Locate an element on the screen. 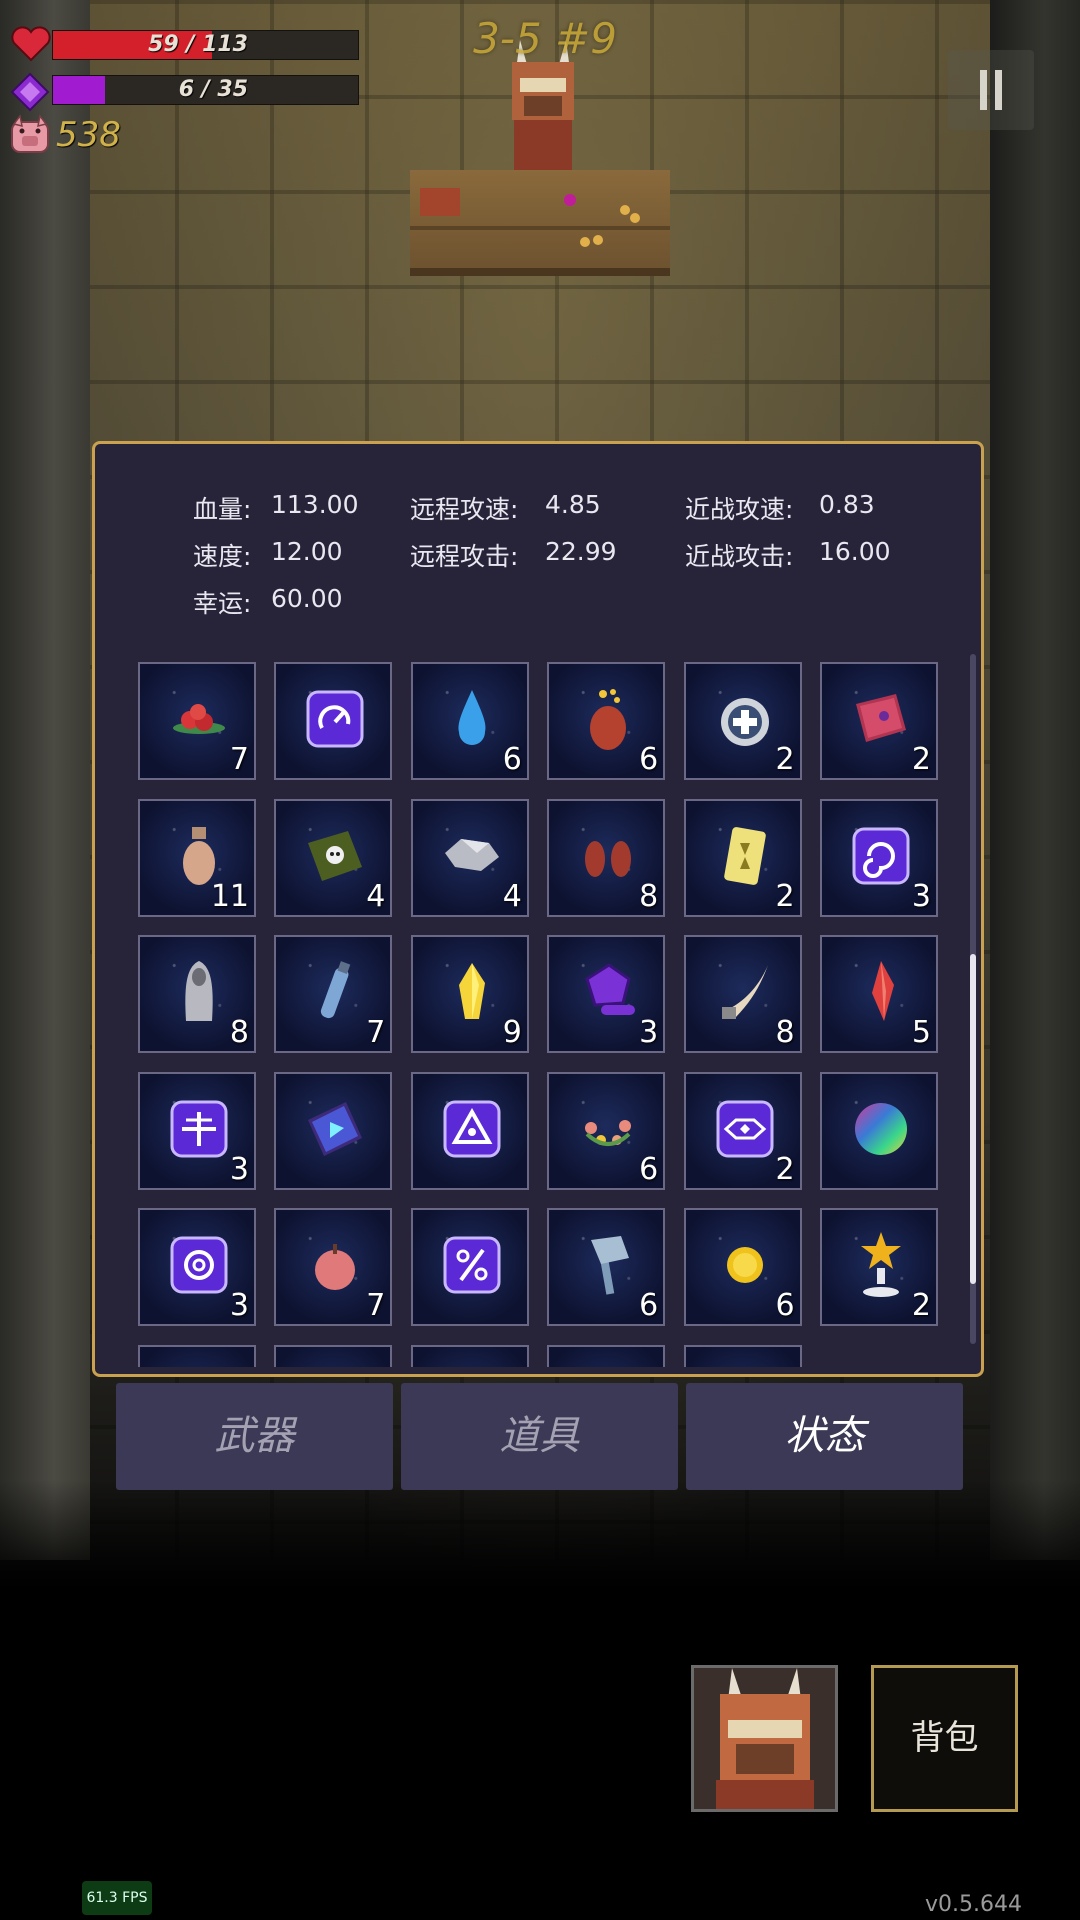 Image resolution: width=1080 pixels, height=1920 pixels. hp-text: 59 / 113 is located at coordinates (198, 44).